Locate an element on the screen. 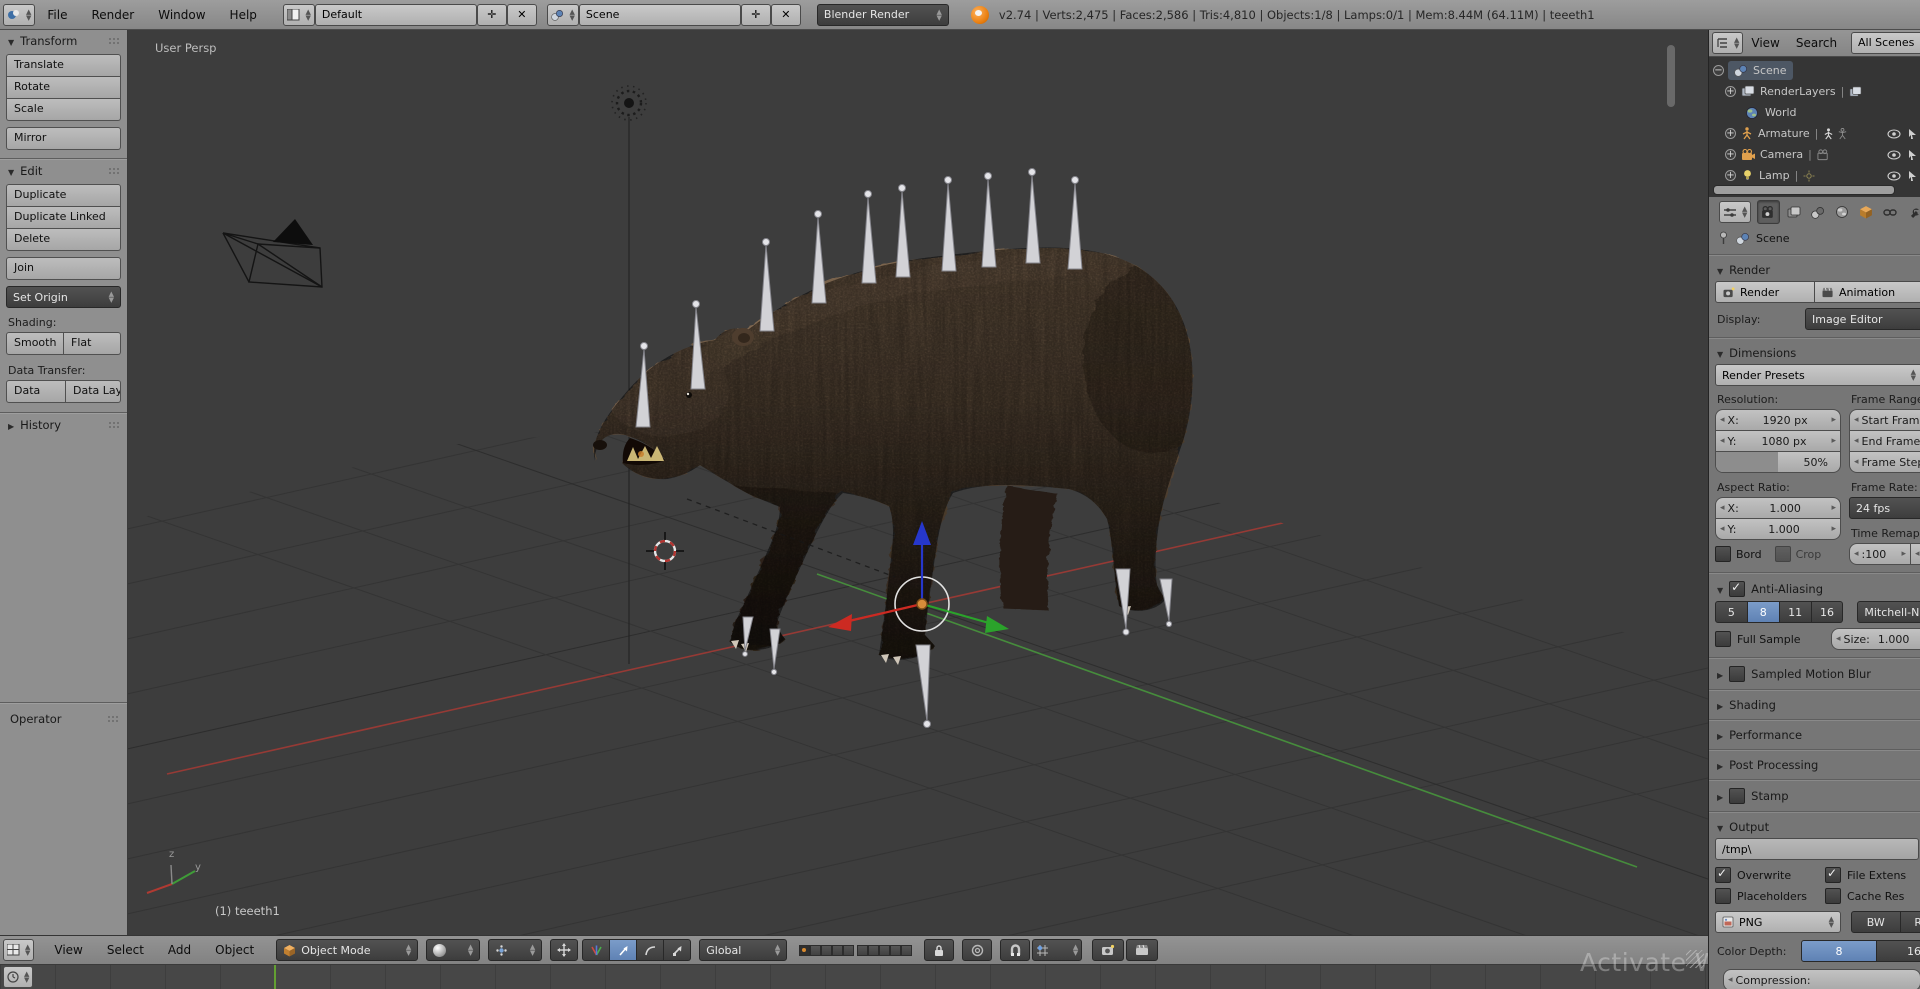  aa-samples-11: 11 is located at coordinates (1795, 612).